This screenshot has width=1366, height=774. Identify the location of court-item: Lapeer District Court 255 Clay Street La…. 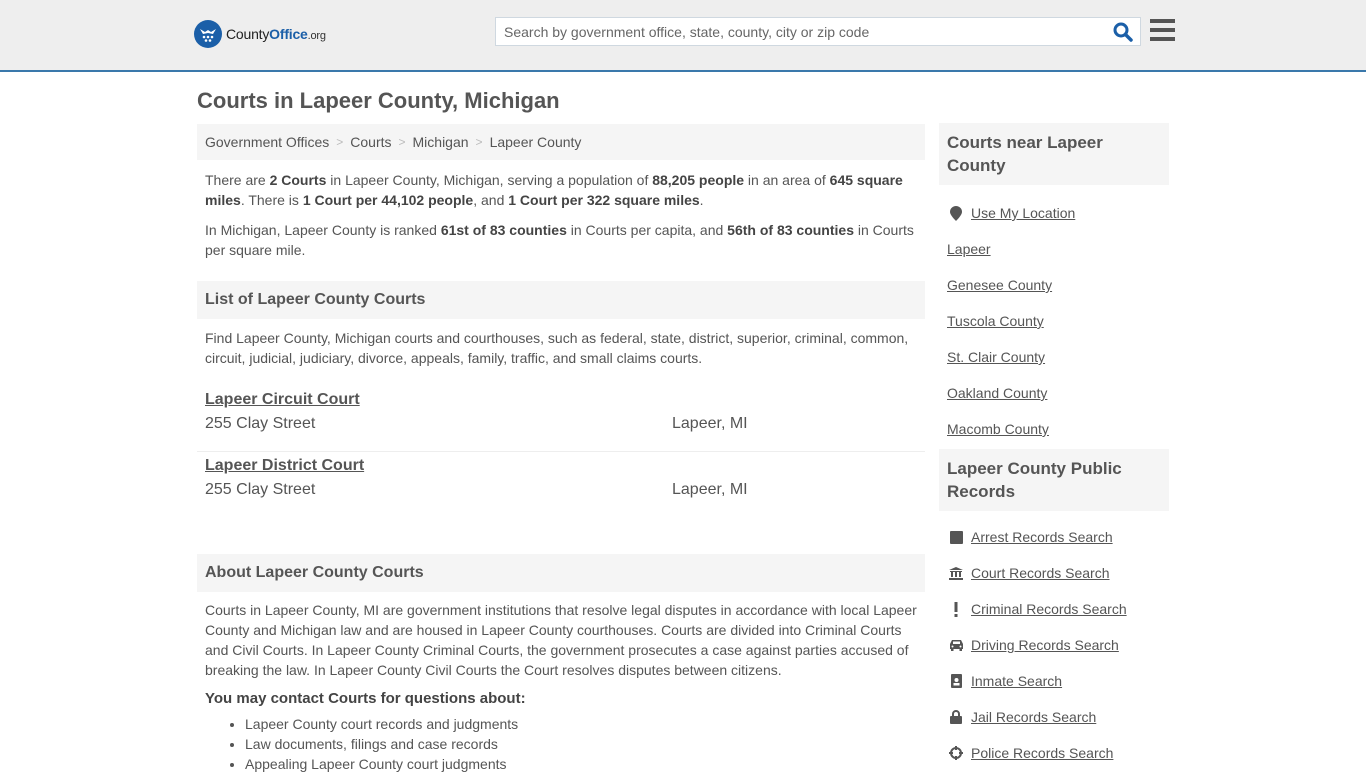
(561, 483).